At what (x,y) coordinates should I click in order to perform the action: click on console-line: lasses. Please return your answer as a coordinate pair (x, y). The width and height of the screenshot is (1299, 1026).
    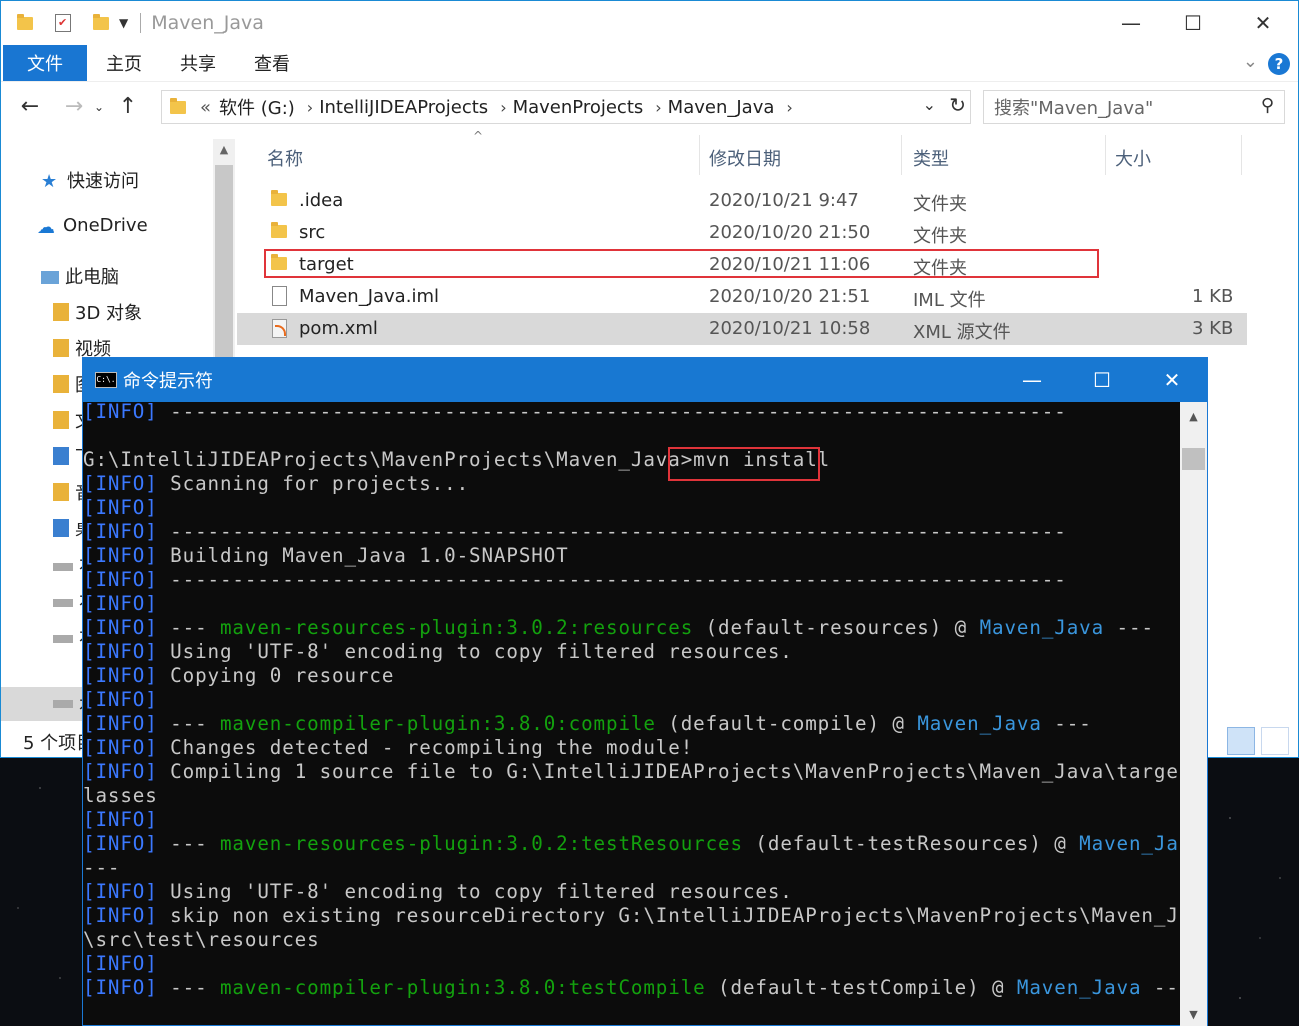
    Looking at the image, I should click on (631, 796).